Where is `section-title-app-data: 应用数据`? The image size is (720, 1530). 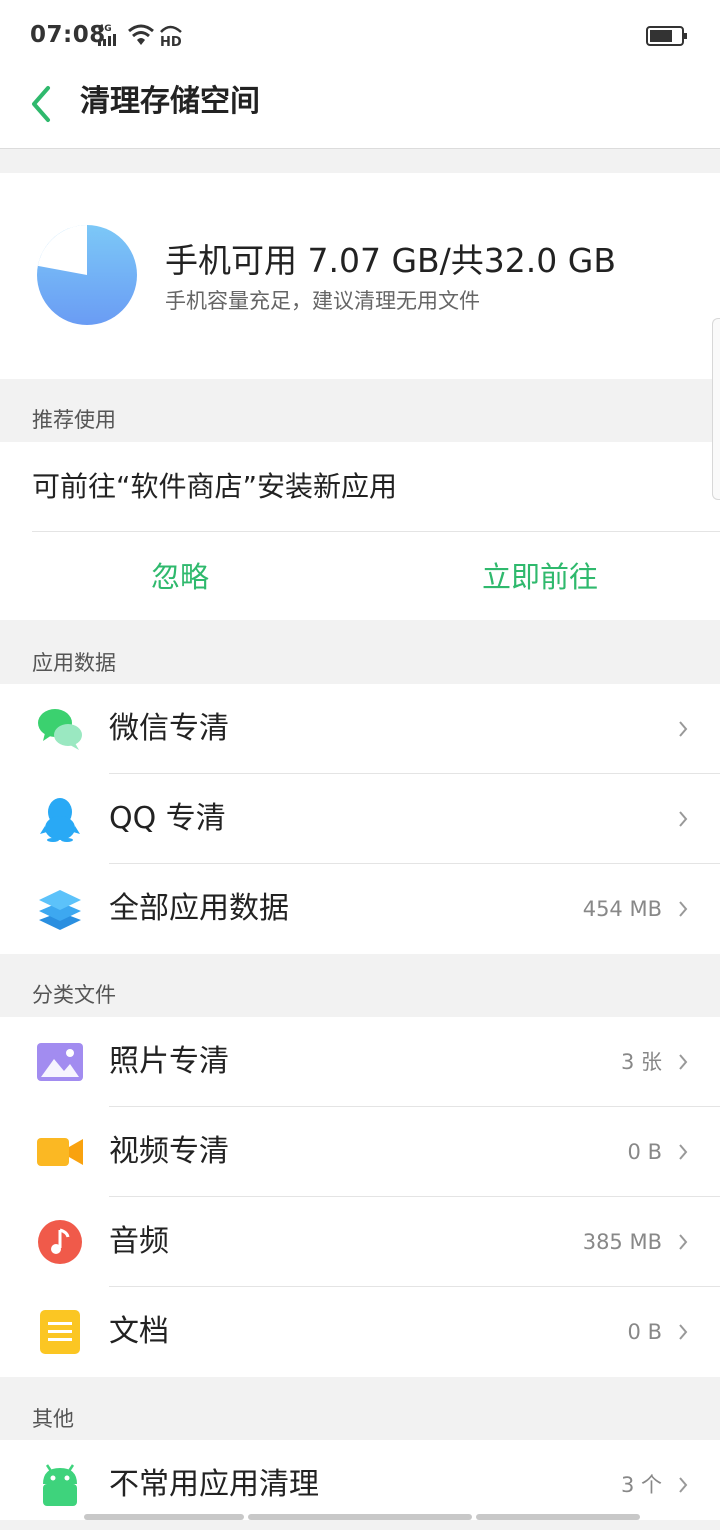
section-title-app-data: 应用数据 is located at coordinates (74, 663).